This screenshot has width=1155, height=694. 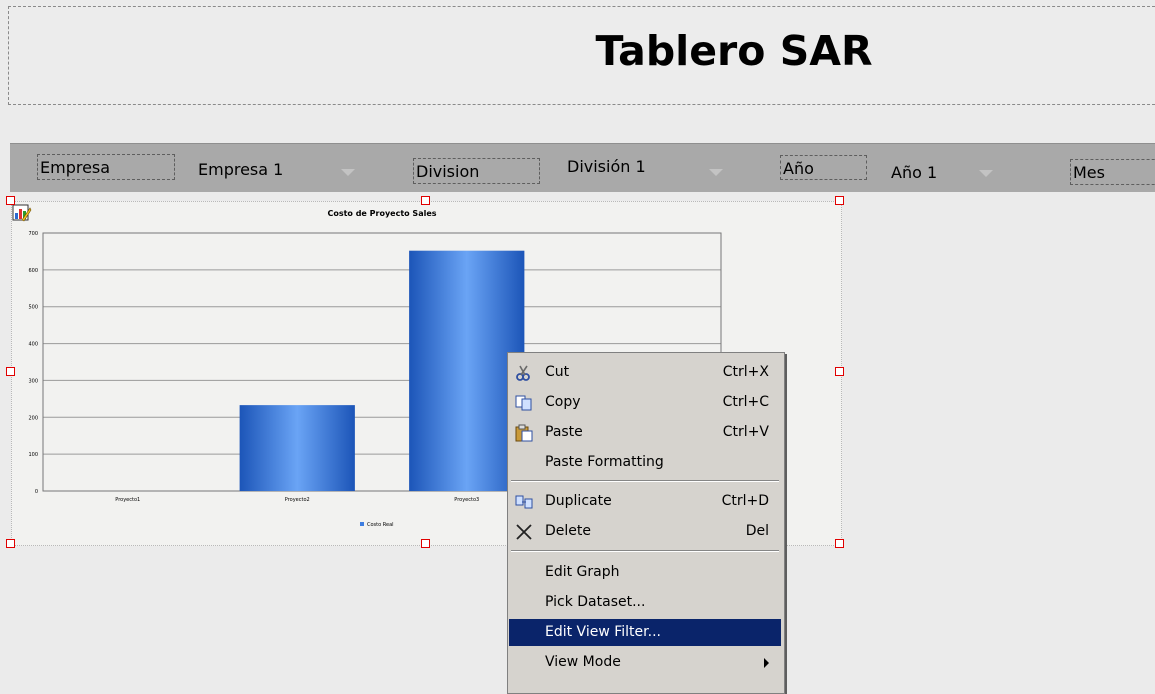 I want to click on menu-item-edit-graph: Edit Graph, so click(x=645, y=572).